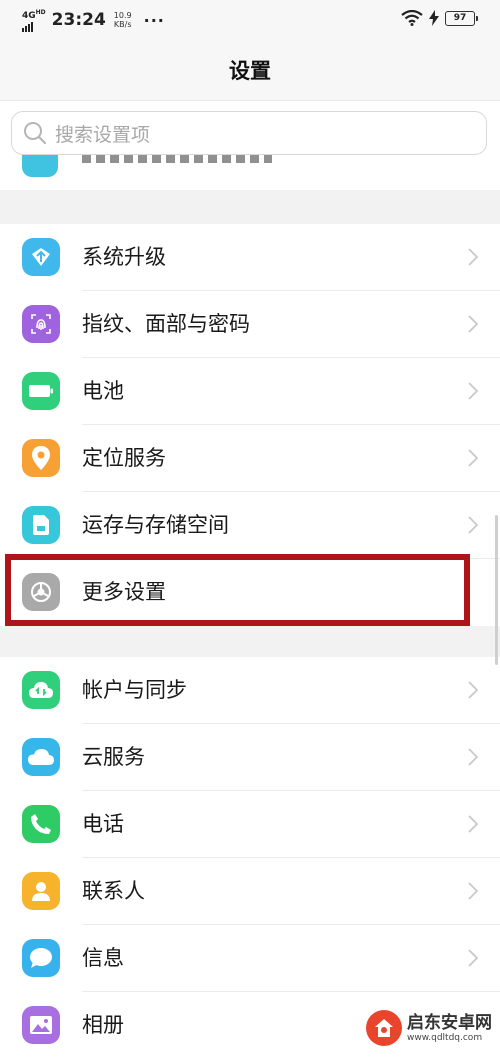  What do you see at coordinates (250, 20) in the screenshot?
I see `status-bar: 4GHD 23:24 10.9 KB/s ··· 97` at bounding box center [250, 20].